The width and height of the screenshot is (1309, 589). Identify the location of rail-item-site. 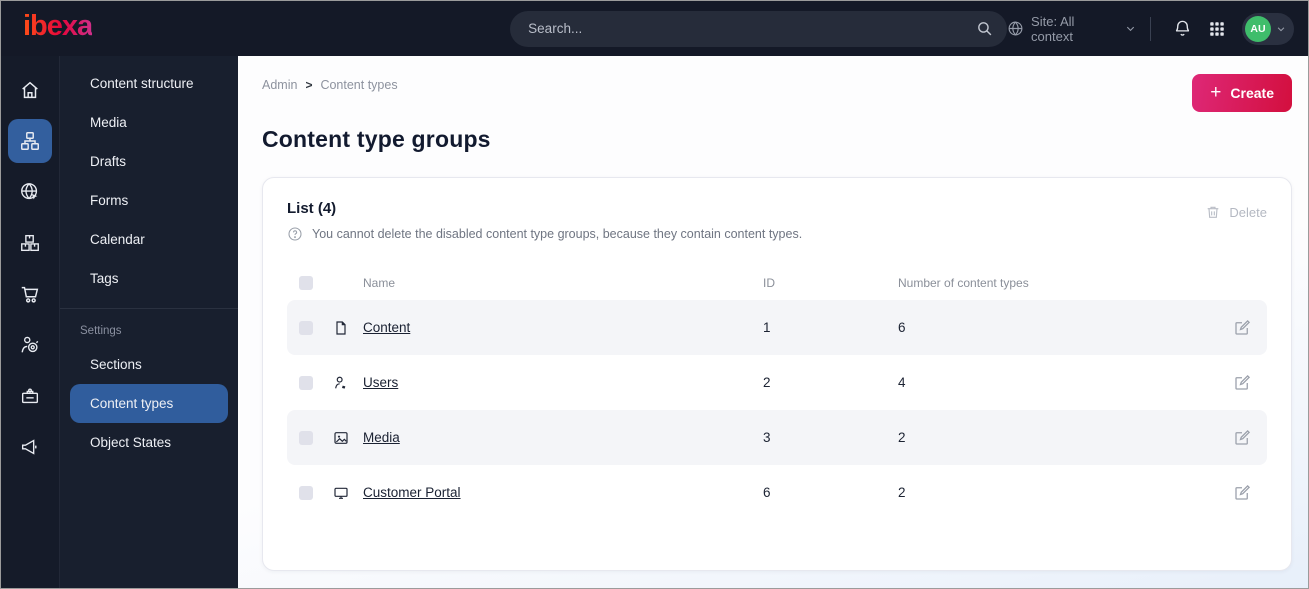
(30, 192).